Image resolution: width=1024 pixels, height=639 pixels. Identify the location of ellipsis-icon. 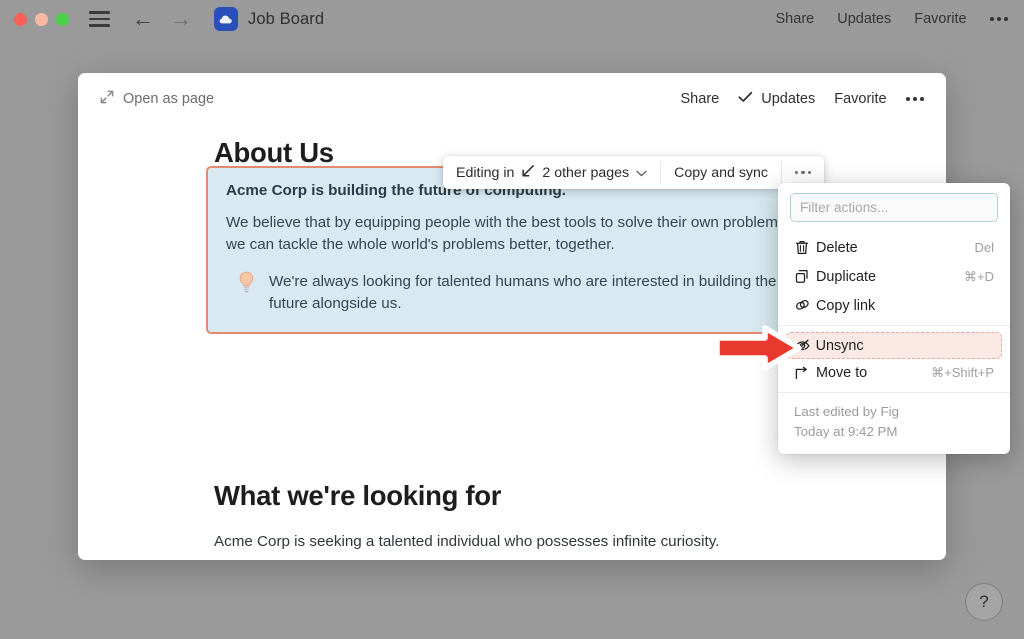
(803, 172).